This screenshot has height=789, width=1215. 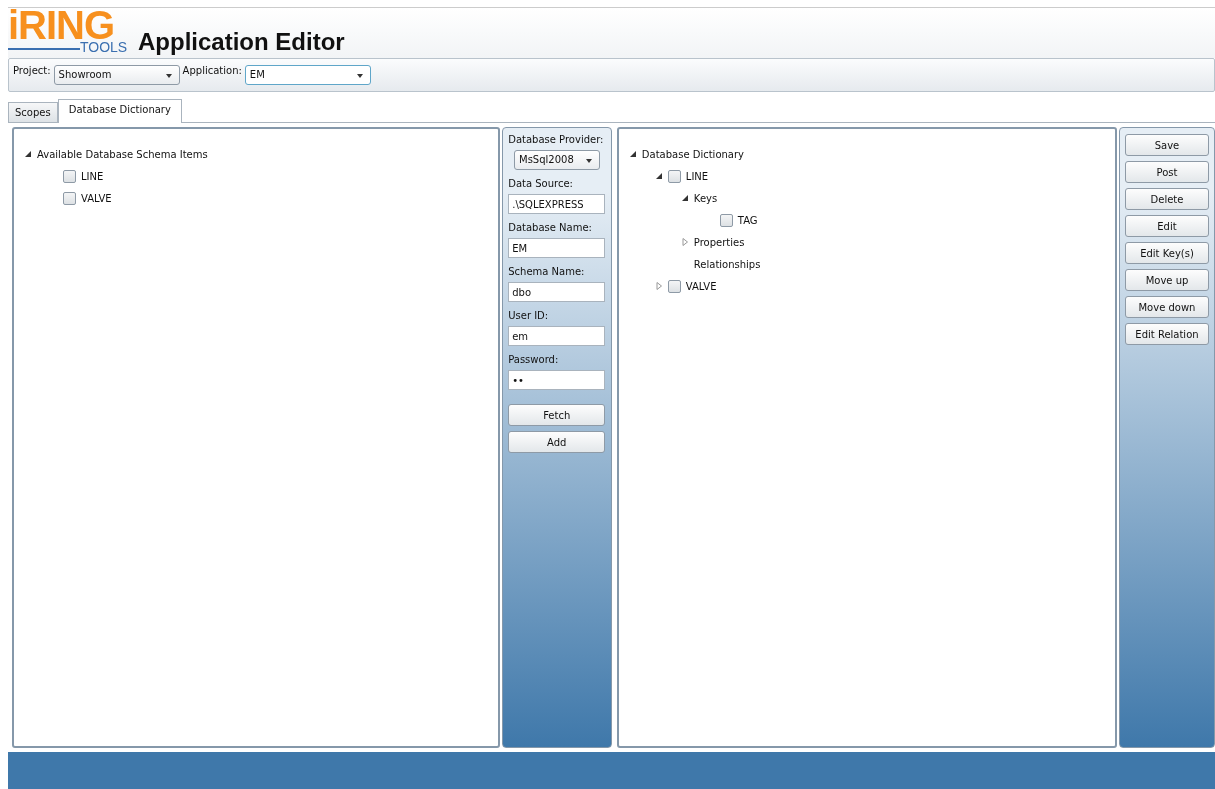 I want to click on input-field: em, so click(x=557, y=336).